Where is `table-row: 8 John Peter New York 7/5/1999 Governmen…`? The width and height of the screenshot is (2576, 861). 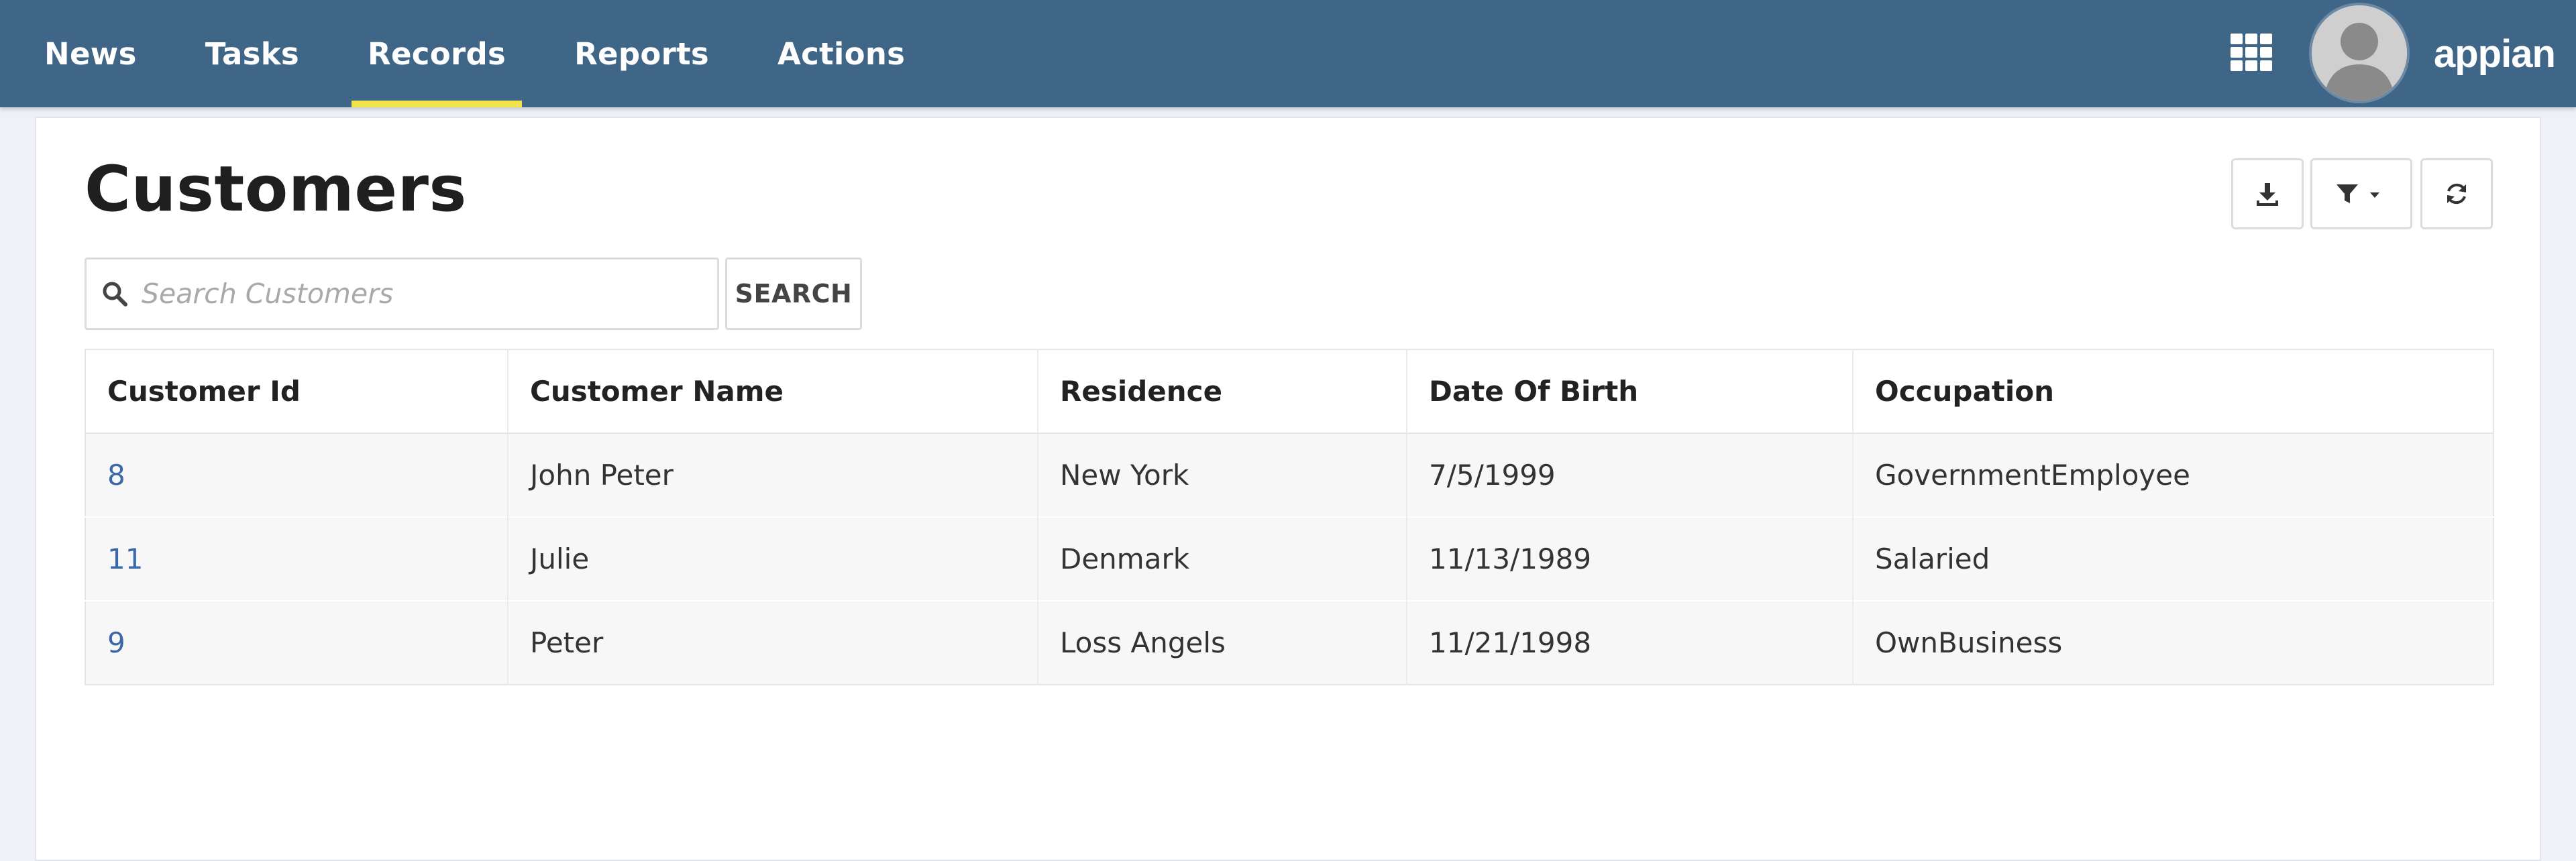 table-row: 8 John Peter New York 7/5/1999 Governmen… is located at coordinates (1289, 475).